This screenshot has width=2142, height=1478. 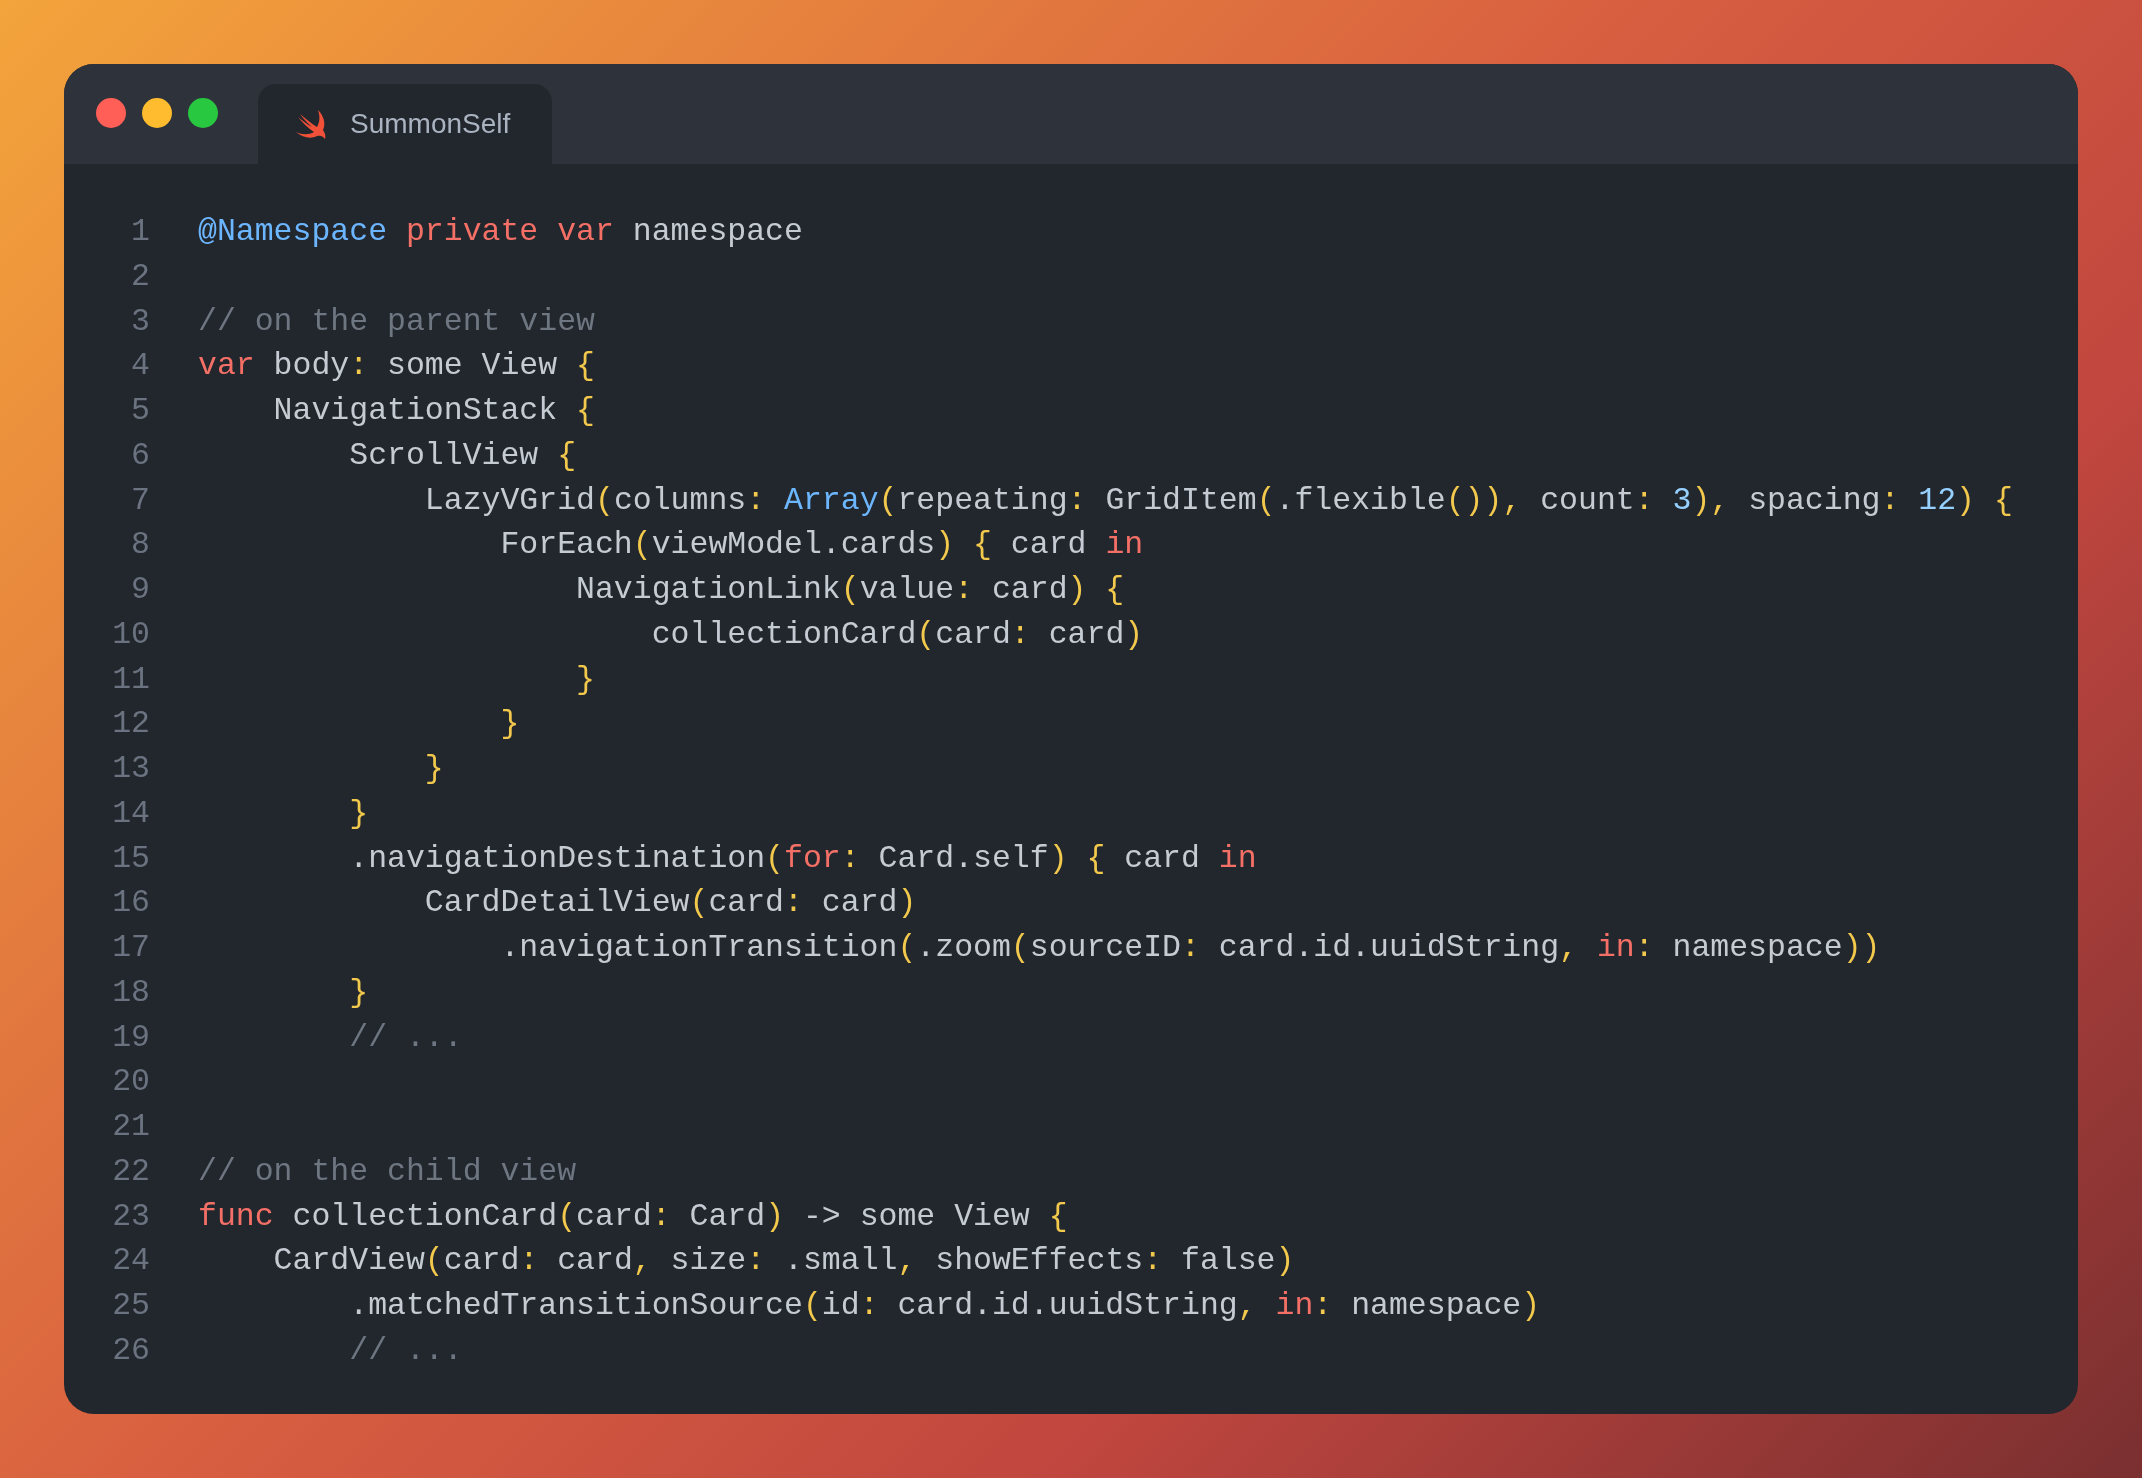 I want to click on line-number: 3, so click(x=140, y=321).